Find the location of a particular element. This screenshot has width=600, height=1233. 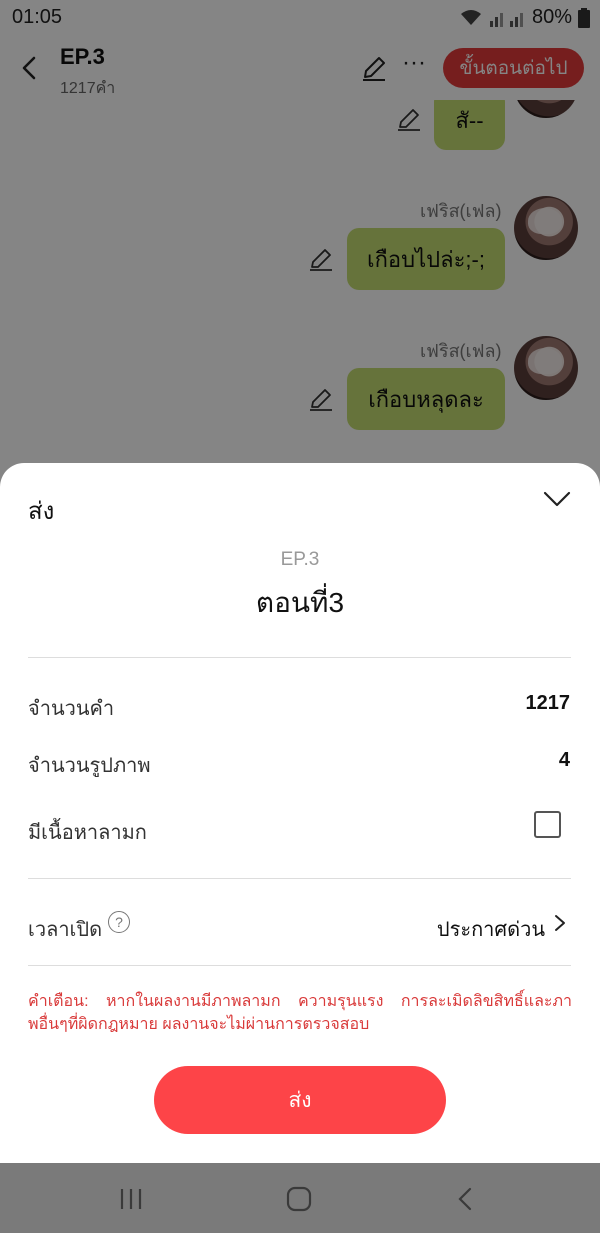

send-button: ส่ง is located at coordinates (300, 1100).